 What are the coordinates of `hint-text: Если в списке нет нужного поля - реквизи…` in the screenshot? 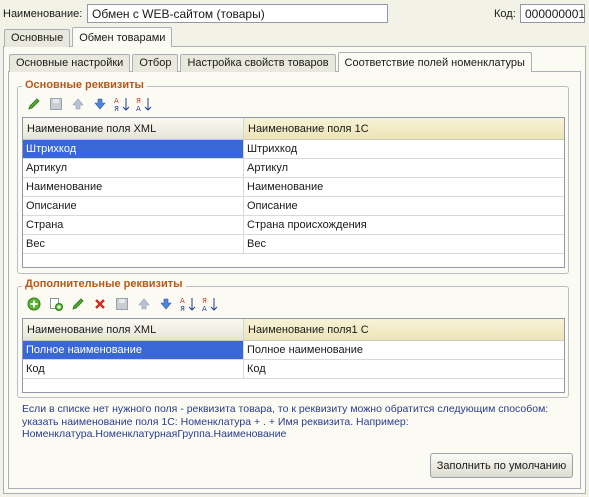 It's located at (285, 421).